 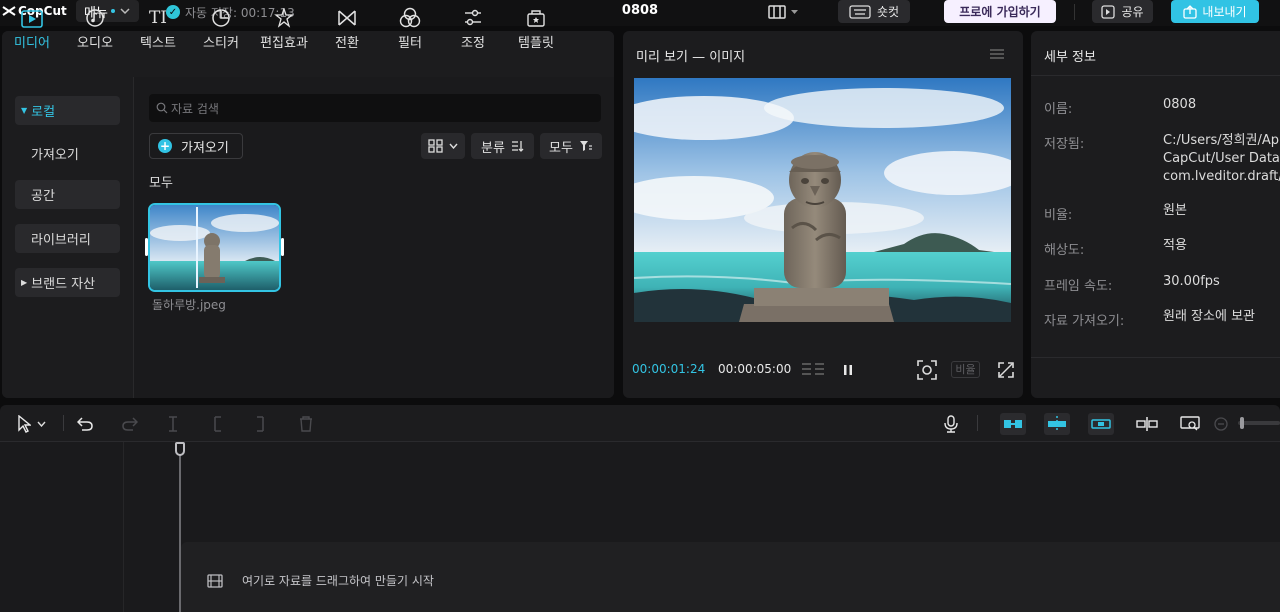 I want to click on microphone-button, so click(x=951, y=424).